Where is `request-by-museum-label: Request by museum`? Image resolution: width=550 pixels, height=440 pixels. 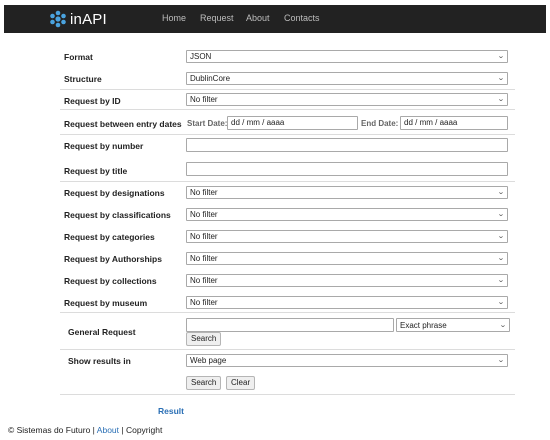 request-by-museum-label: Request by museum is located at coordinates (106, 303).